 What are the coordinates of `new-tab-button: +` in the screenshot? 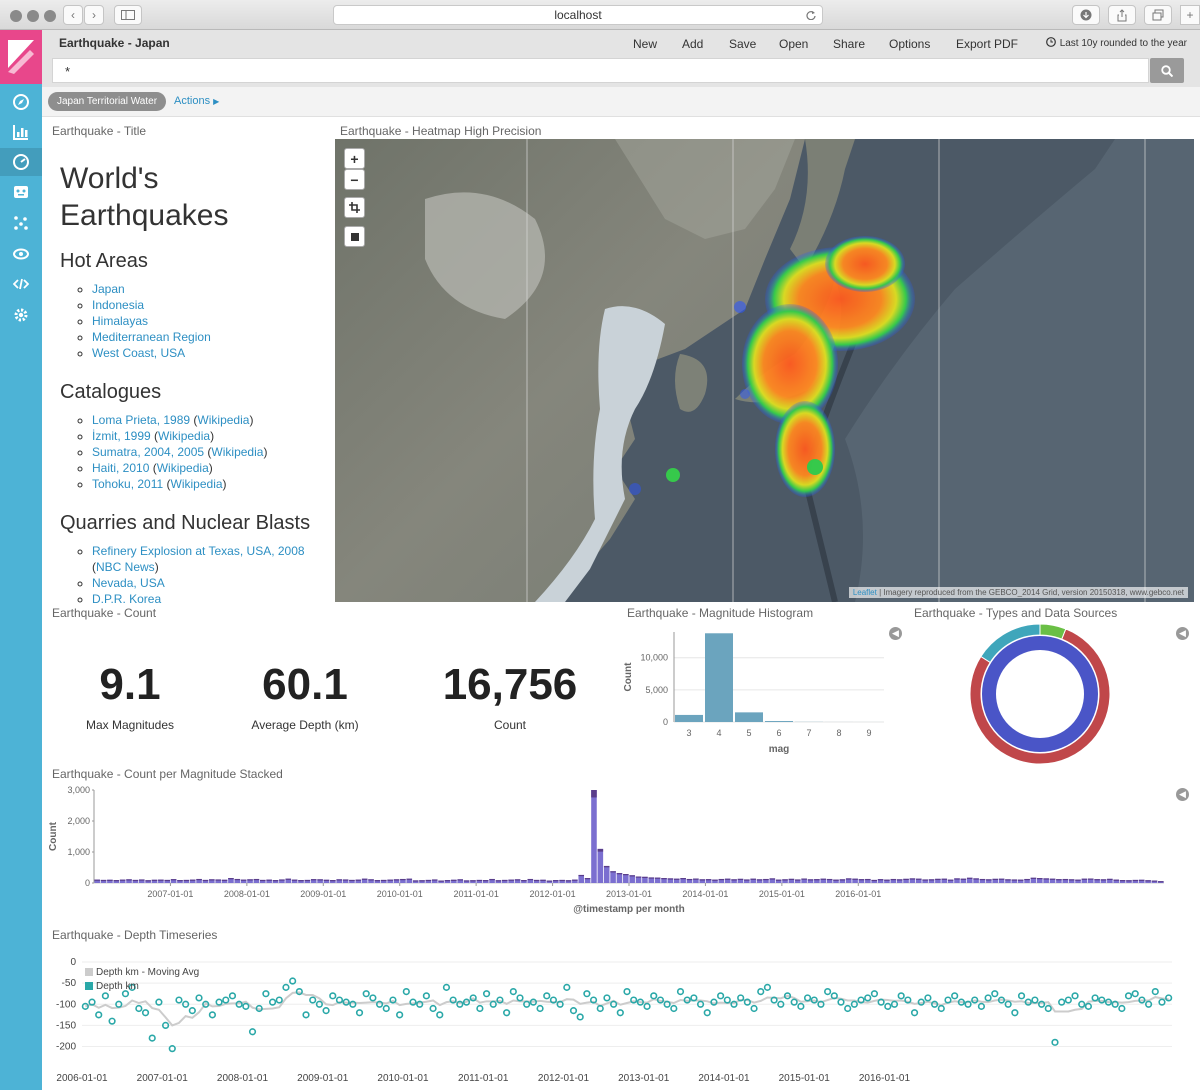 It's located at (1190, 15).